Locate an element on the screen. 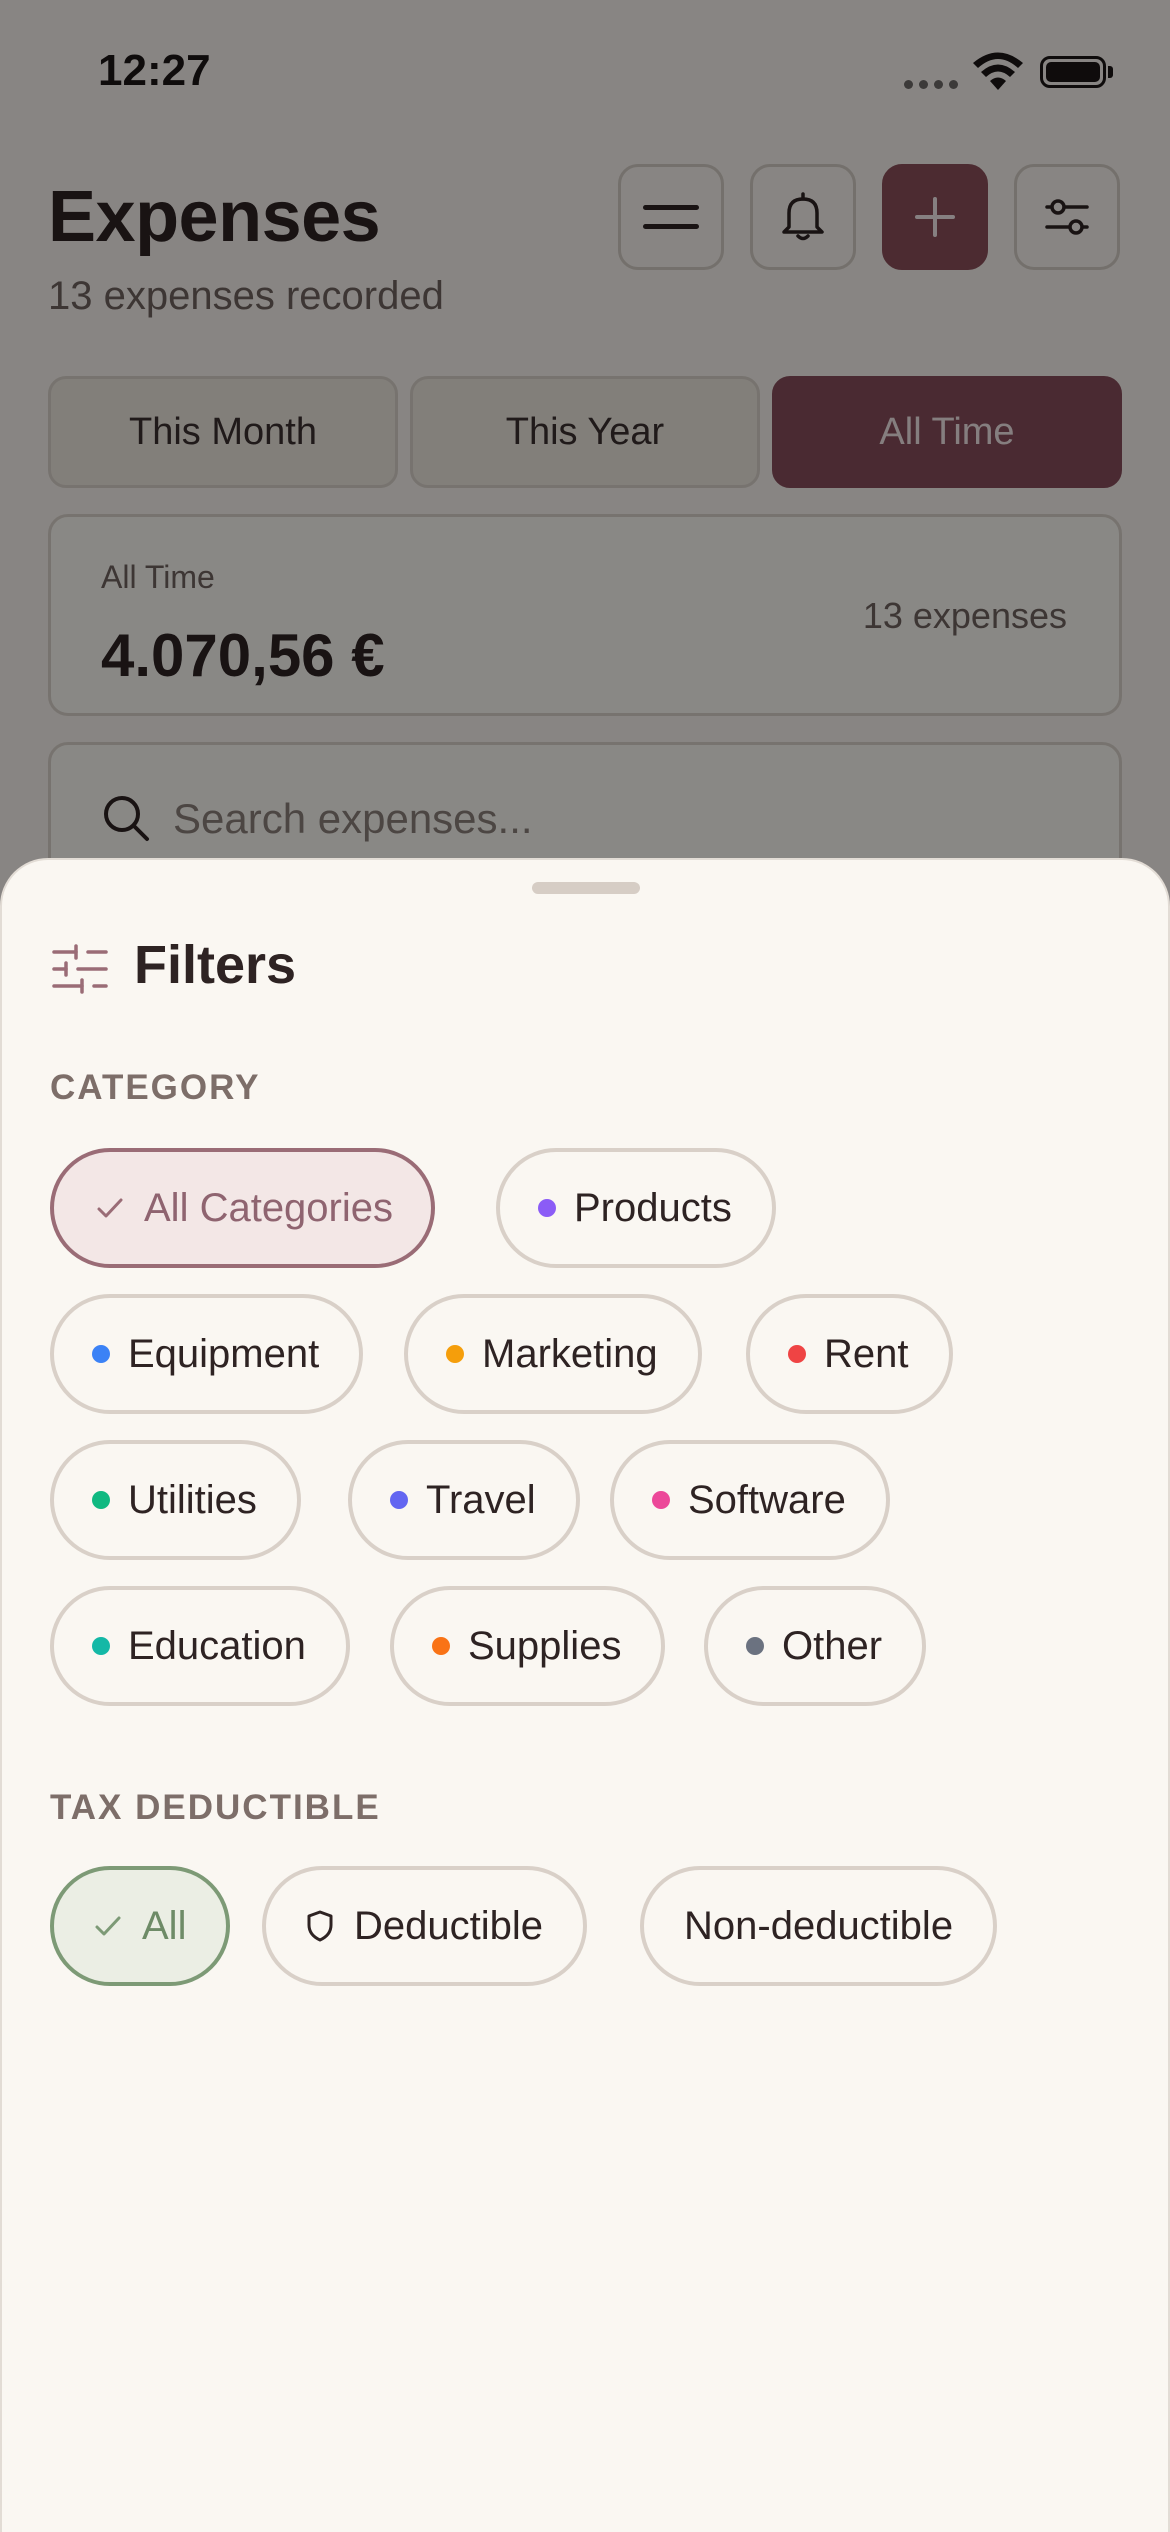 The image size is (1170, 2532). chip-rent: Rent is located at coordinates (849, 1354).